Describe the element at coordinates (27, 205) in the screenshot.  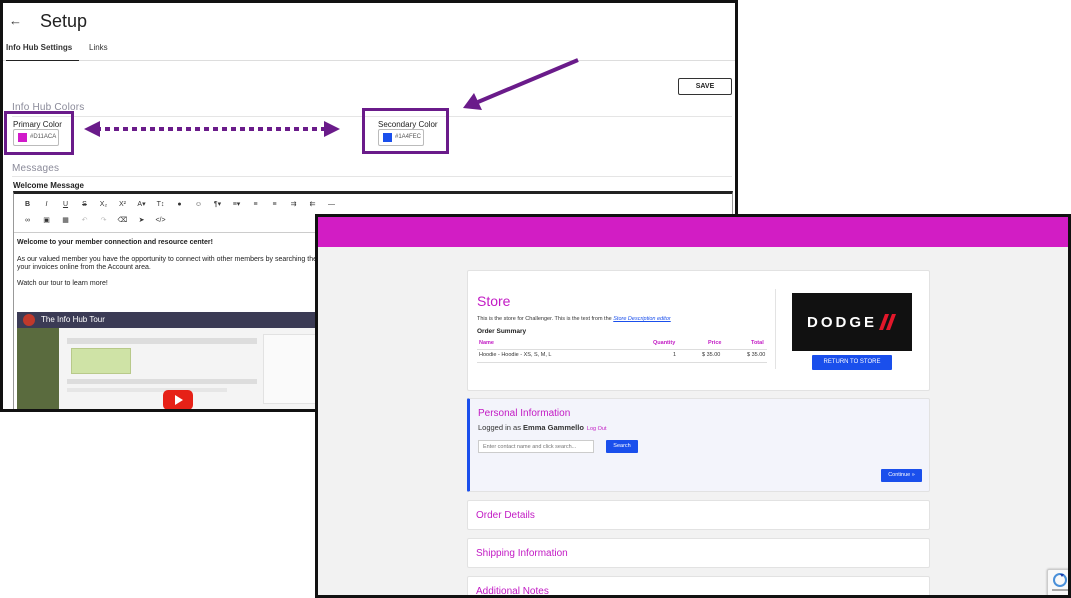
I see `bold-icon: B` at that location.